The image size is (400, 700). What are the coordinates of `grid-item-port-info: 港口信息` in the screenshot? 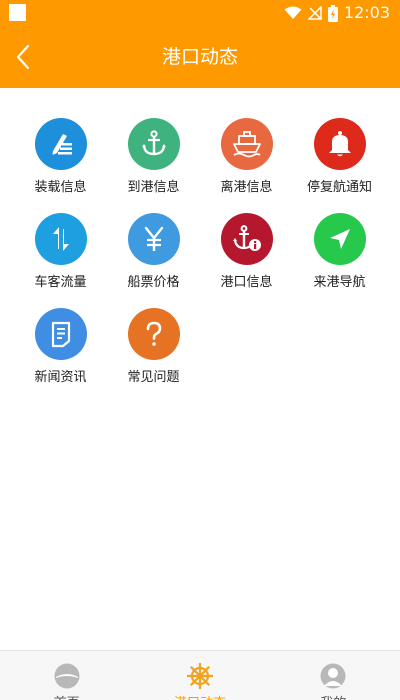 It's located at (246, 260).